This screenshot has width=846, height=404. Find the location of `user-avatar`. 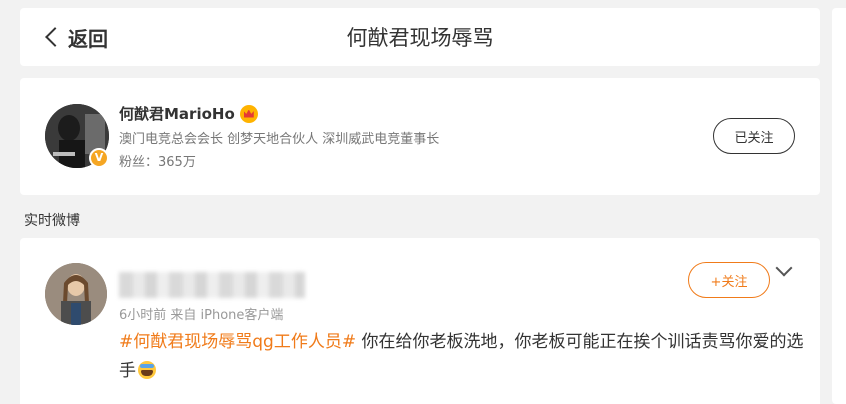

user-avatar is located at coordinates (76, 294).